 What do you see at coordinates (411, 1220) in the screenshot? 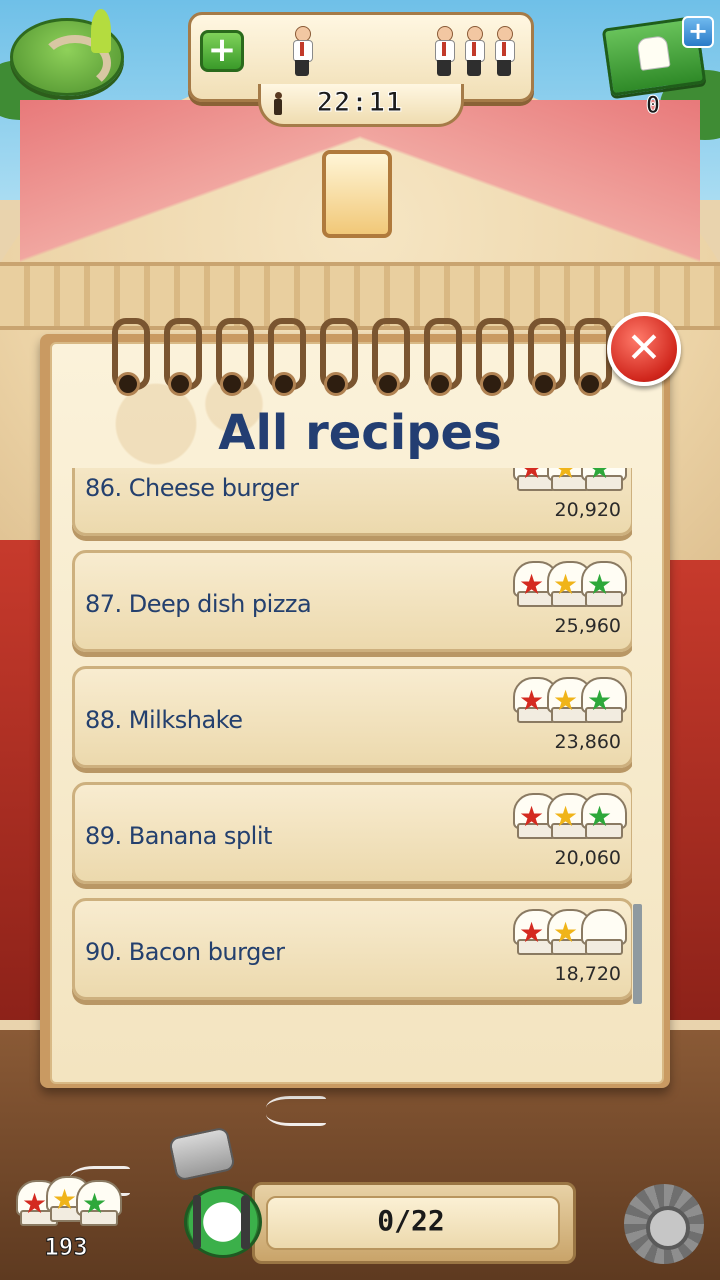
I see `order-progress-text: 0/22` at bounding box center [411, 1220].